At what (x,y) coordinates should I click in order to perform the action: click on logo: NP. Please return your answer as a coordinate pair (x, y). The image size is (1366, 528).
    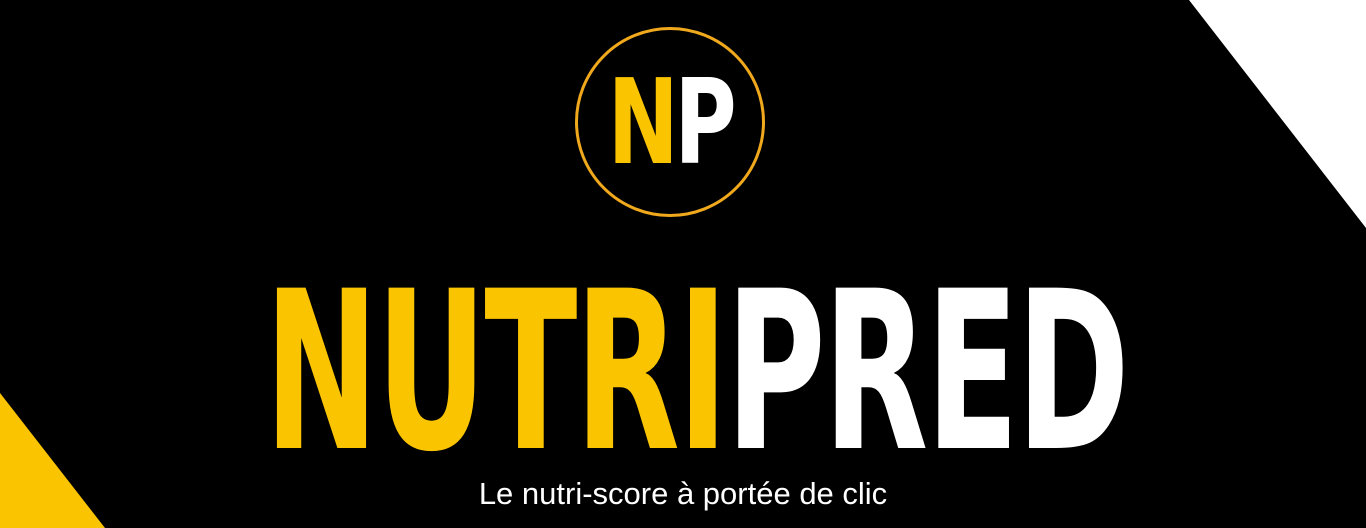
    Looking at the image, I should click on (670, 122).